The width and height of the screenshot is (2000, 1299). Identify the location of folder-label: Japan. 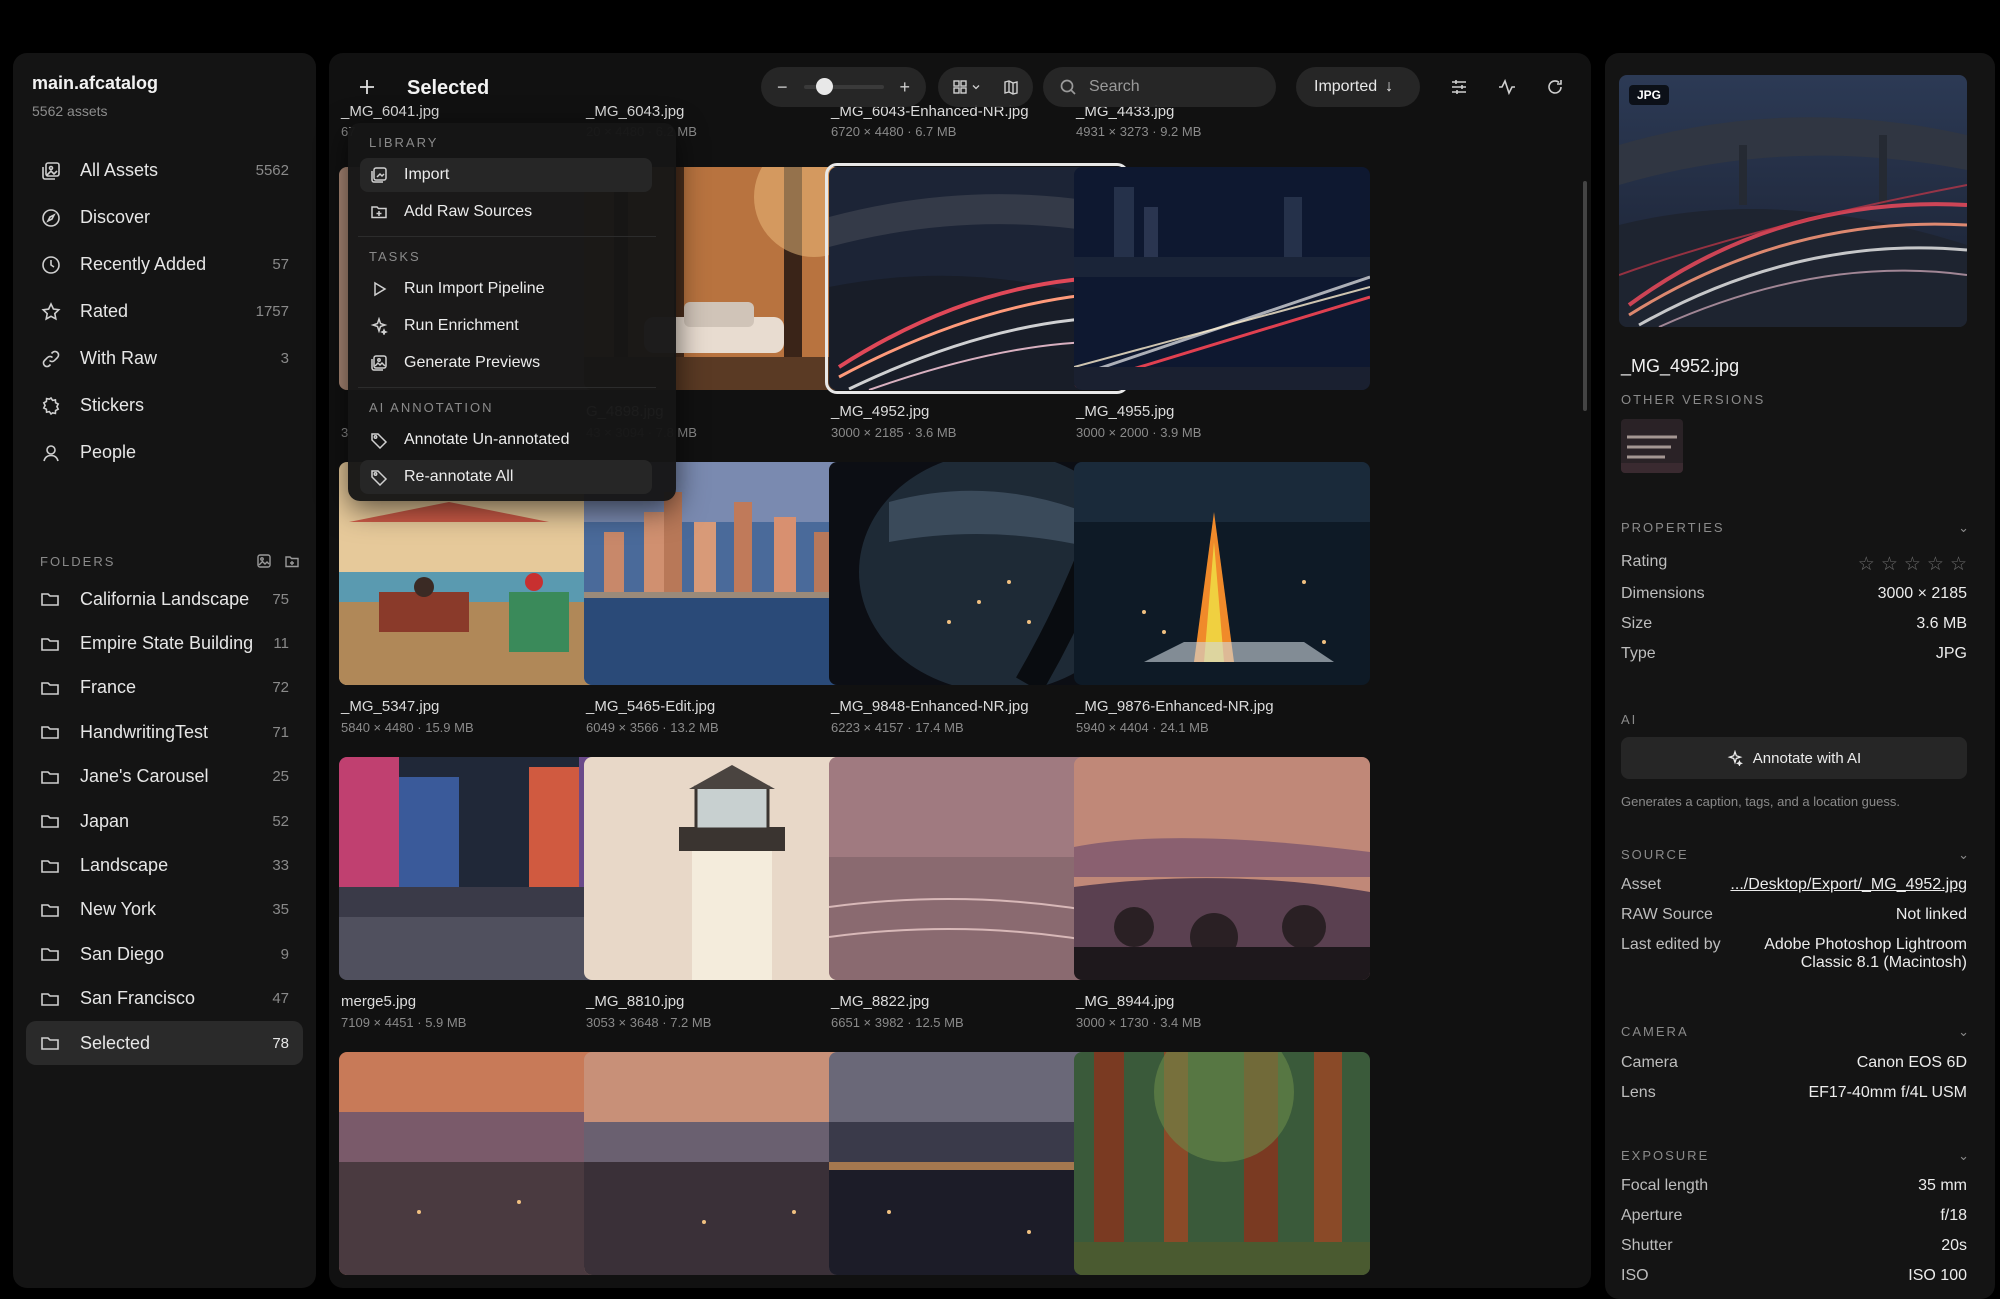
(105, 820).